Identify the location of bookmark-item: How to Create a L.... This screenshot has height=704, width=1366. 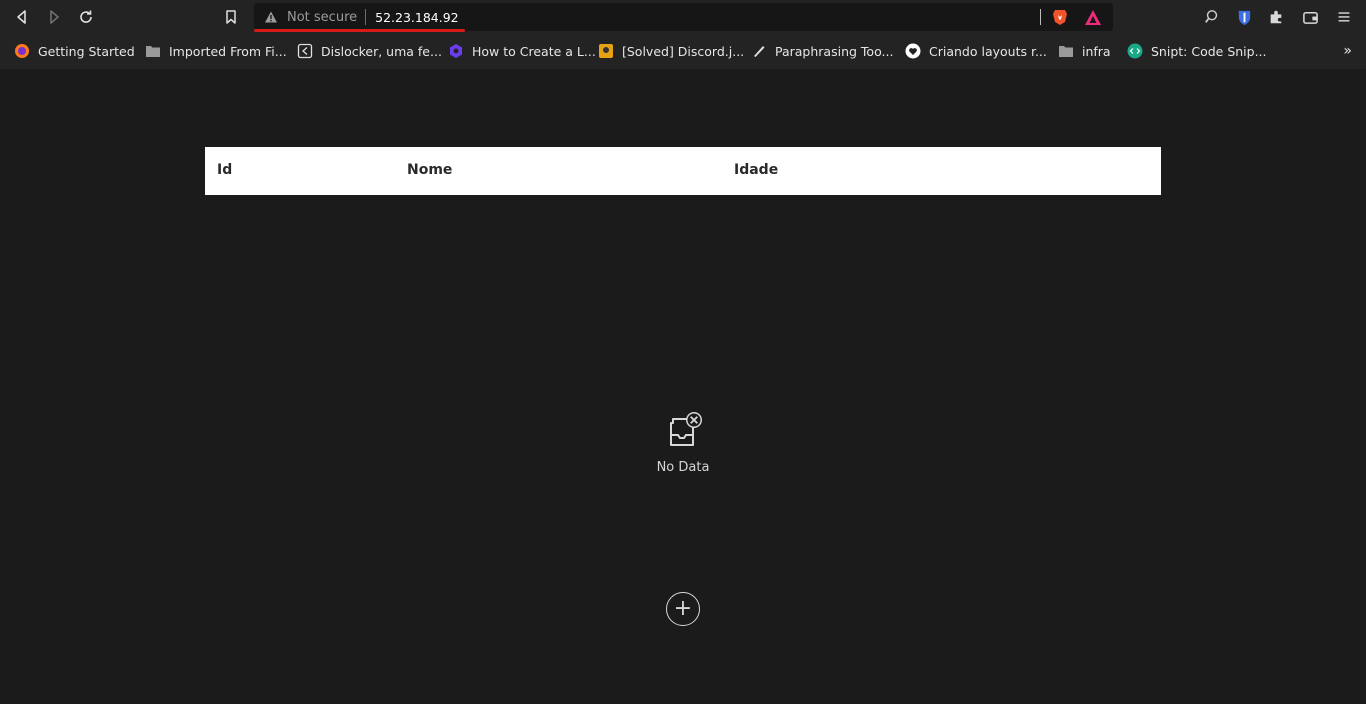
(522, 51).